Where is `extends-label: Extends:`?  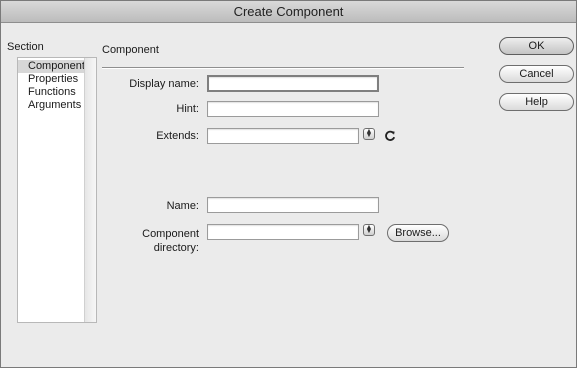 extends-label: Extends: is located at coordinates (177, 136).